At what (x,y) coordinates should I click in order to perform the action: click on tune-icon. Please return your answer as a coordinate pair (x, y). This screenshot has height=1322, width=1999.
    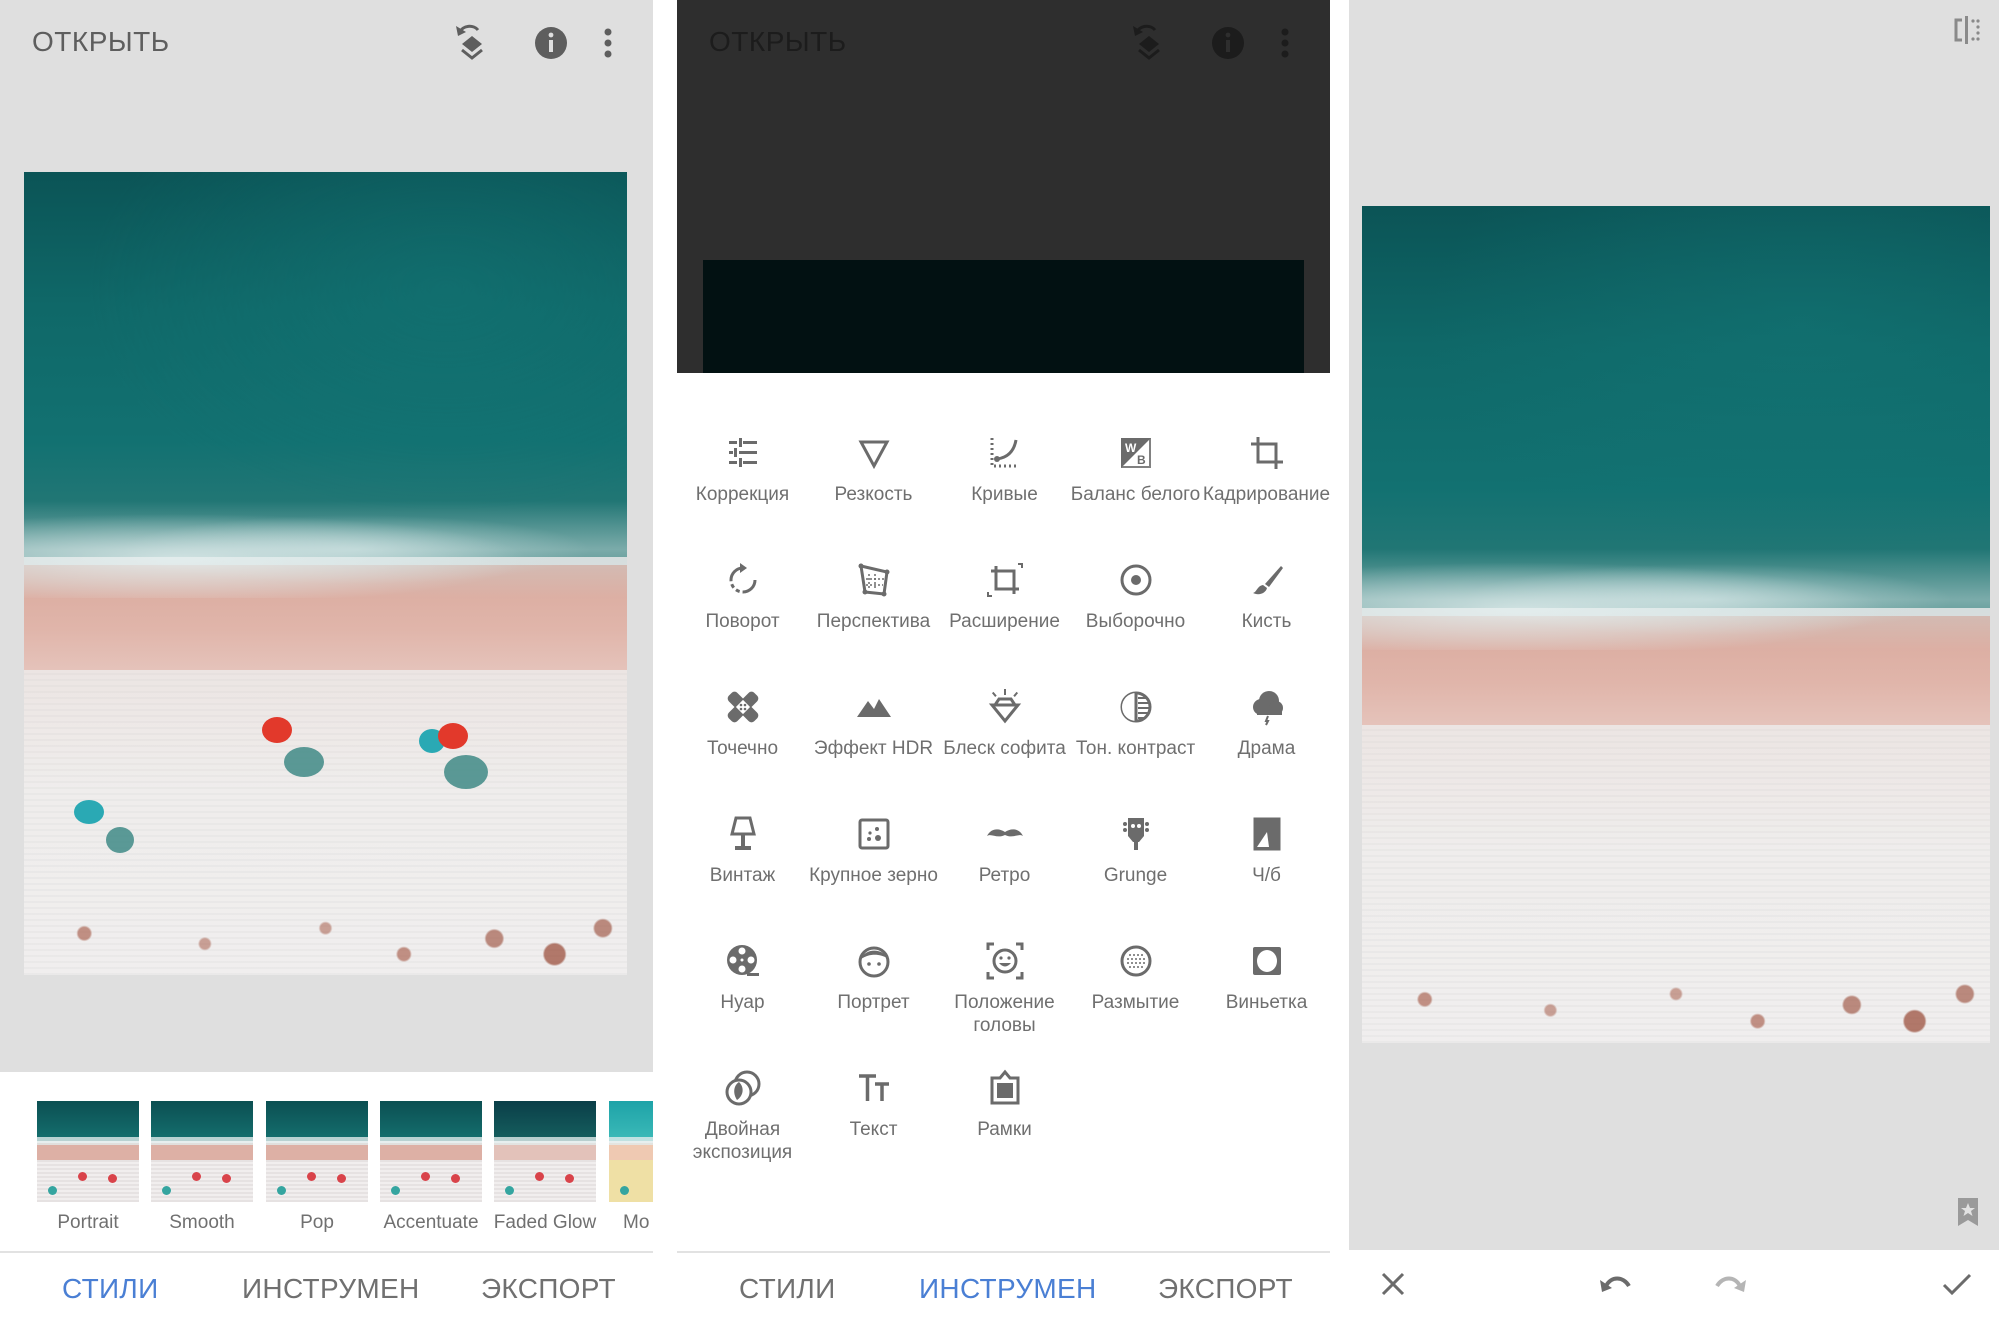
    Looking at the image, I should click on (743, 453).